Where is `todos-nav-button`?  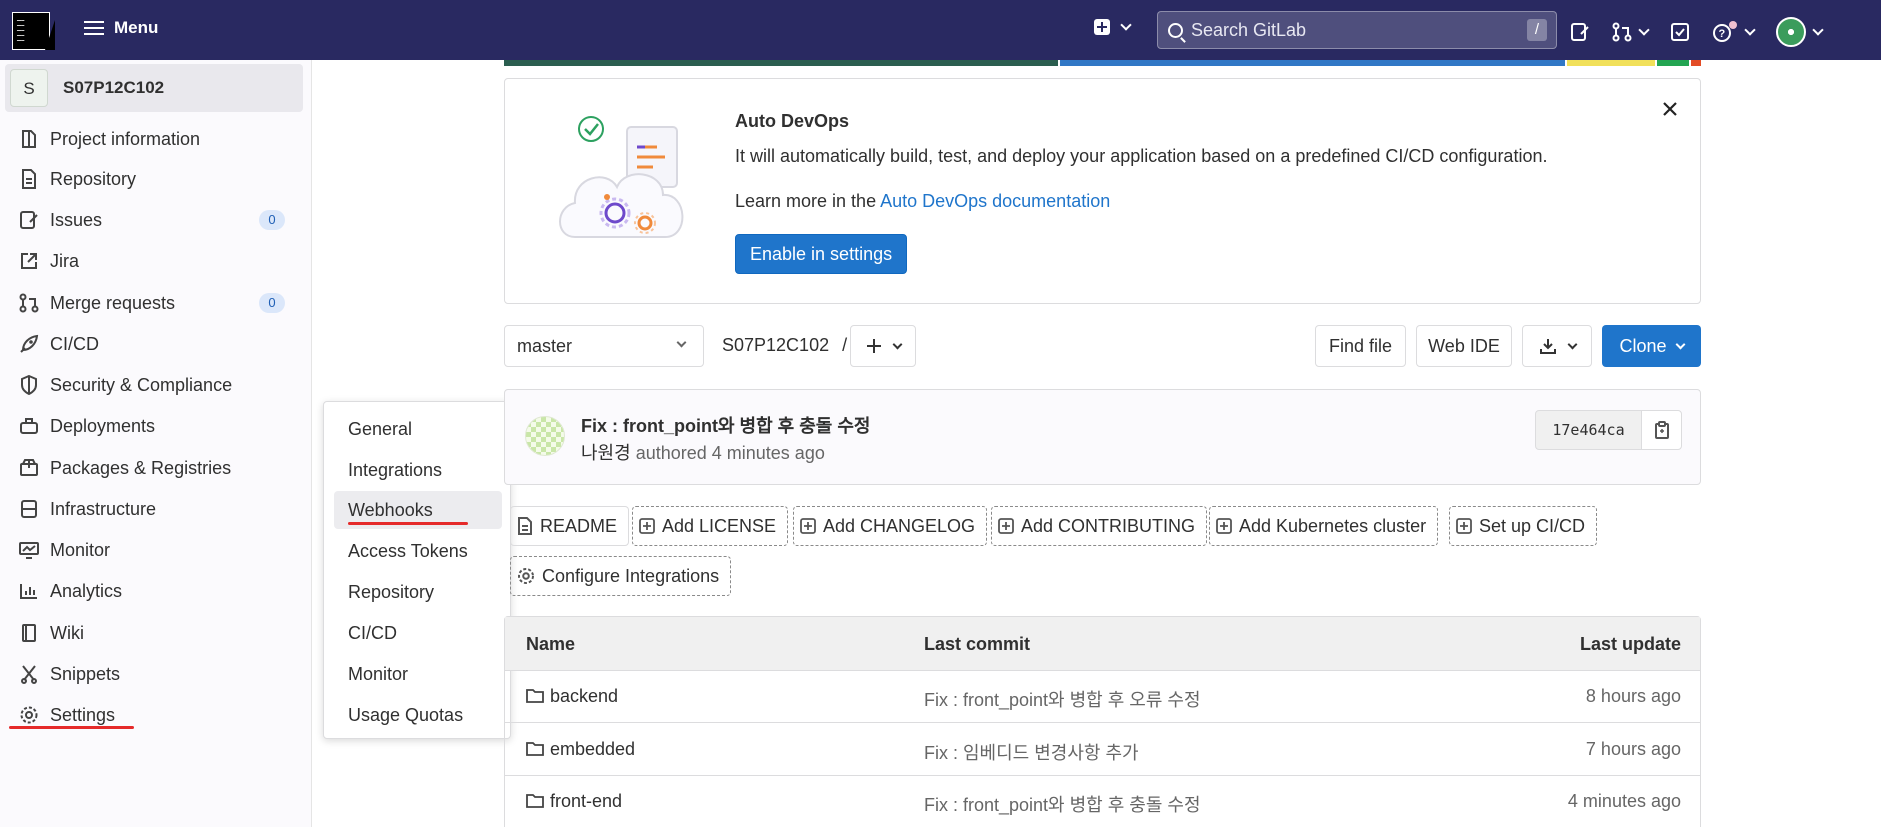
todos-nav-button is located at coordinates (1680, 32).